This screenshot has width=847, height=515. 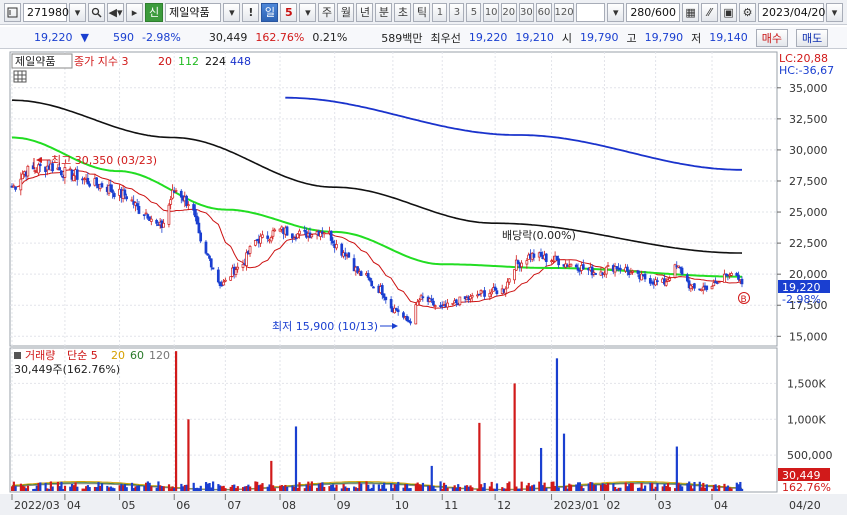 I want to click on alert-icon: !, so click(x=251, y=12).